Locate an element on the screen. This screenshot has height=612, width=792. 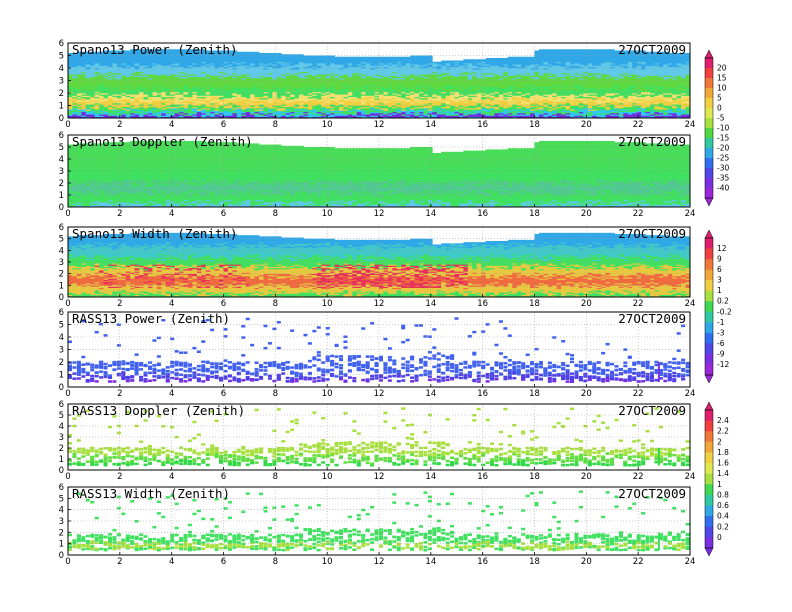
panel-title: Spano13 Width (Zenith) is located at coordinates (155, 233).